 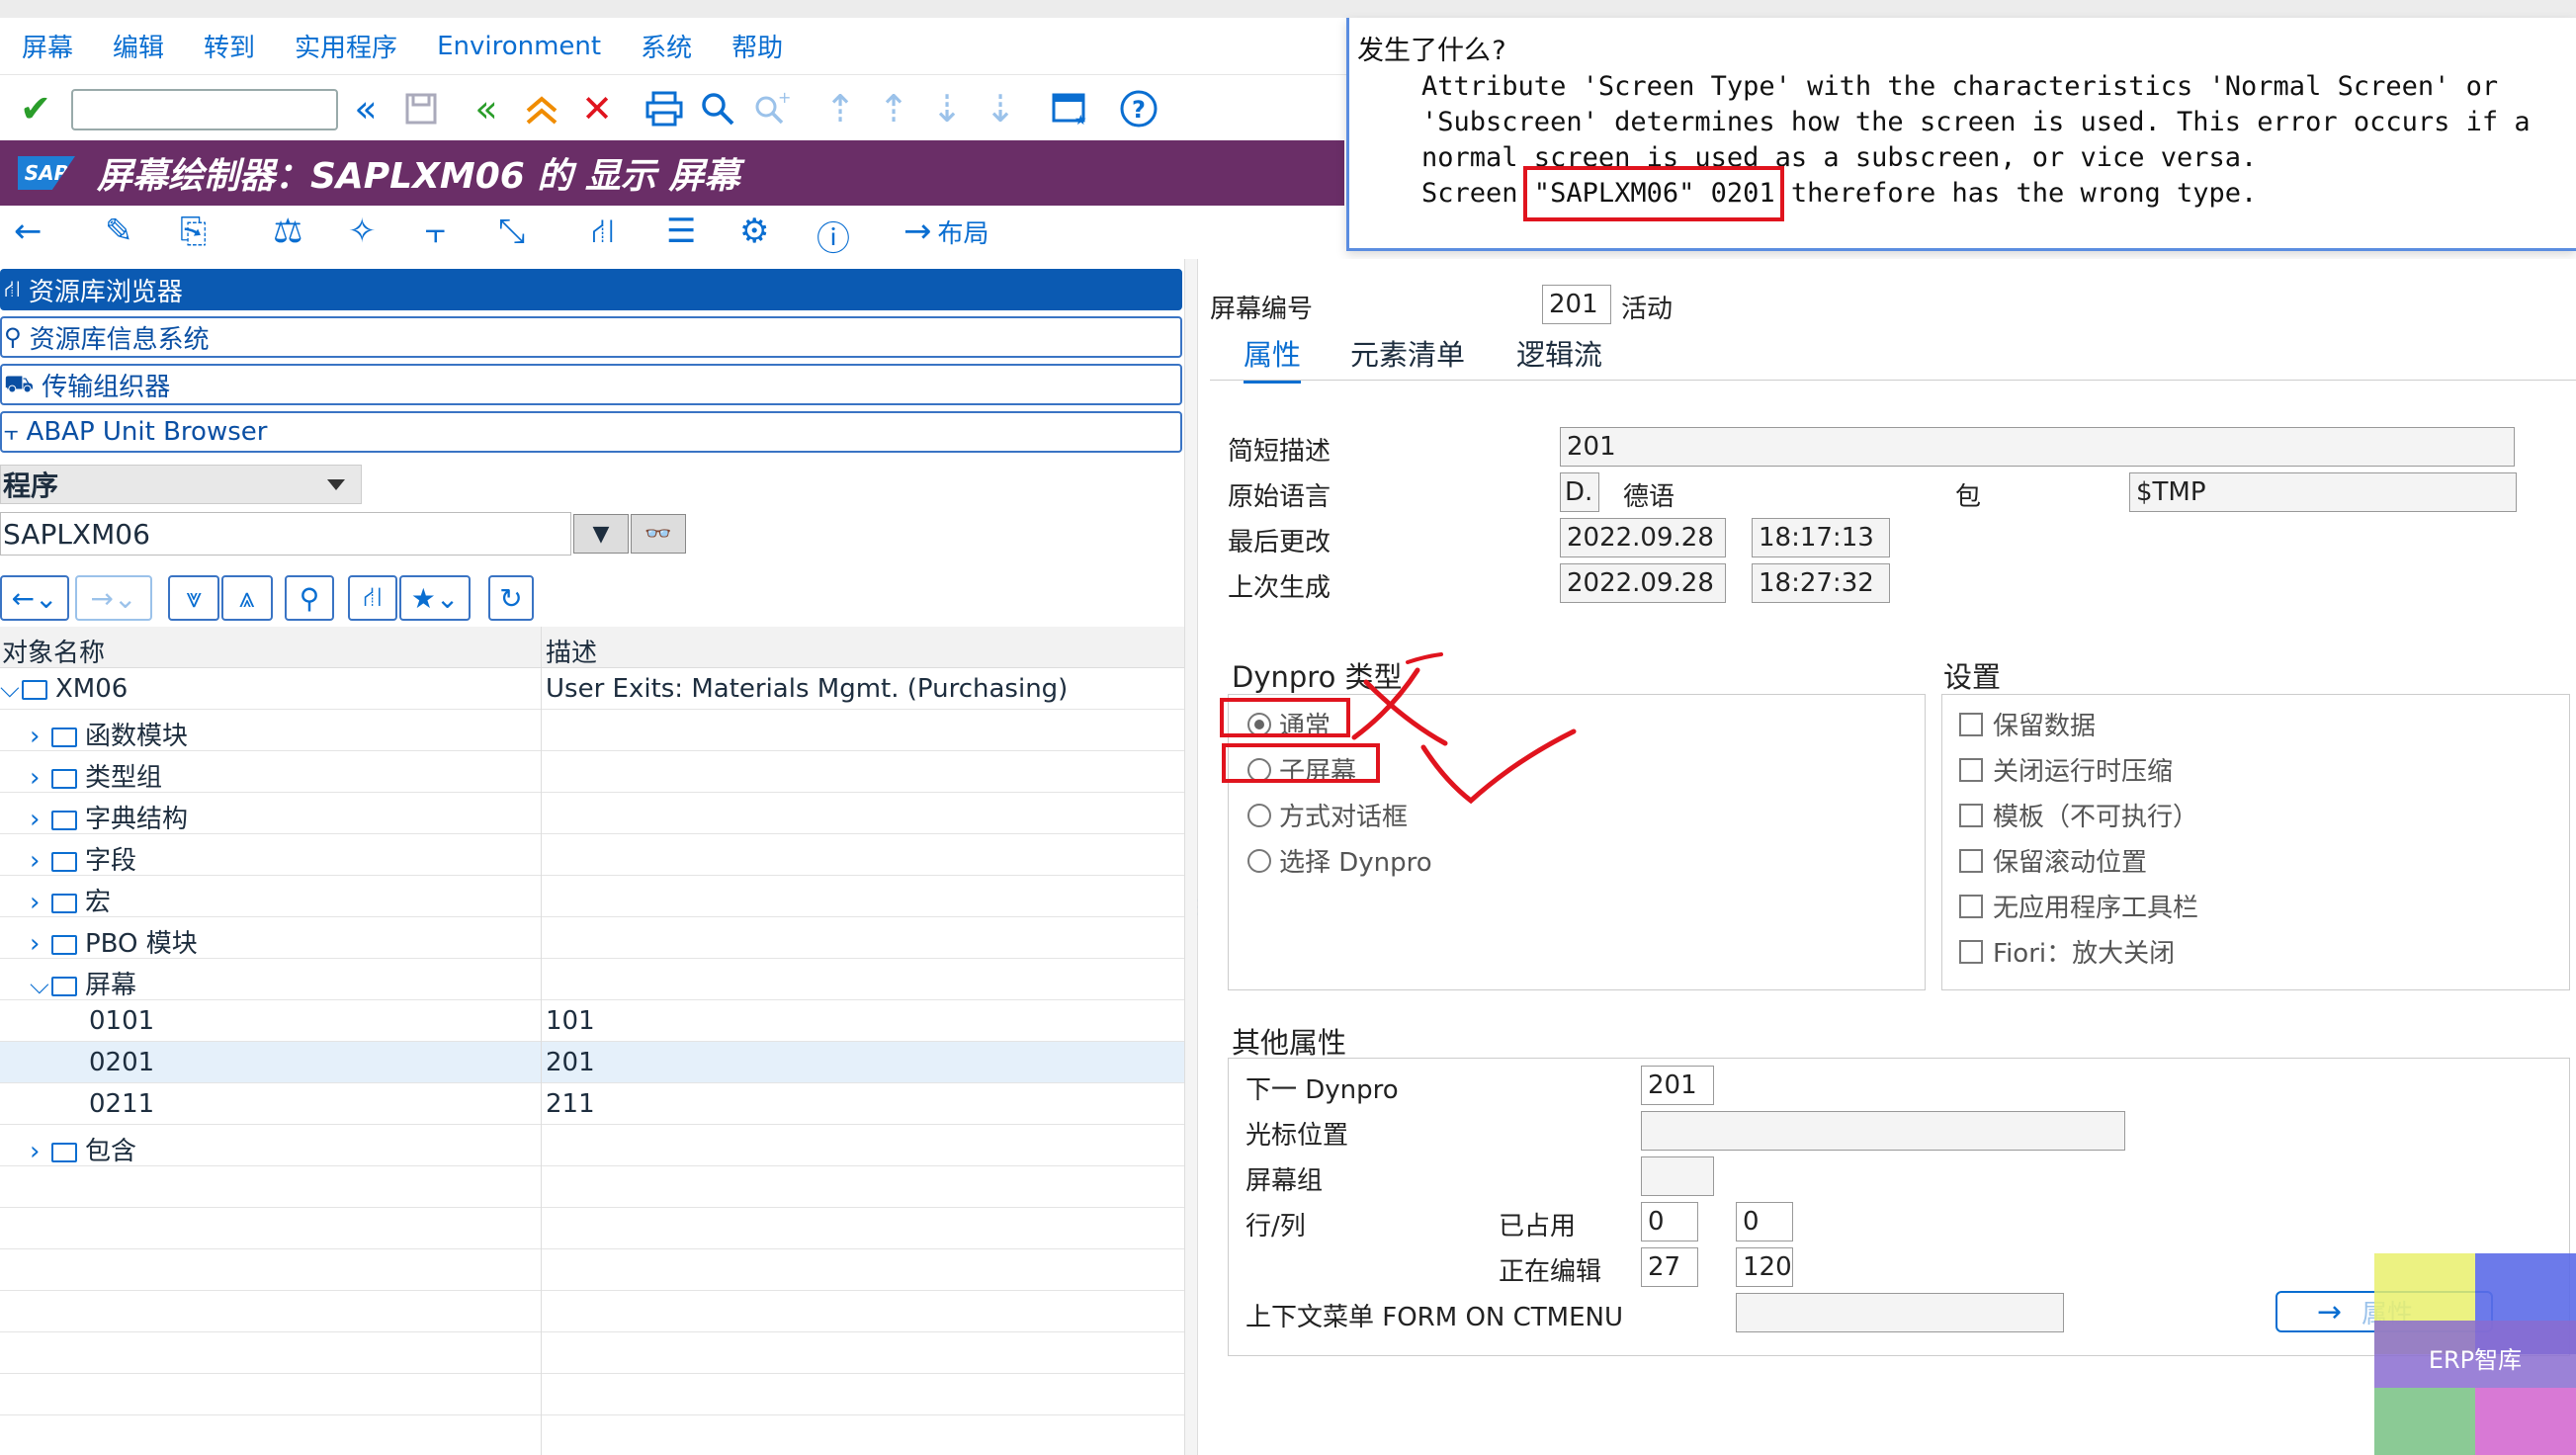 I want to click on tree-node-function-modules: › 函数模块, so click(x=592, y=730).